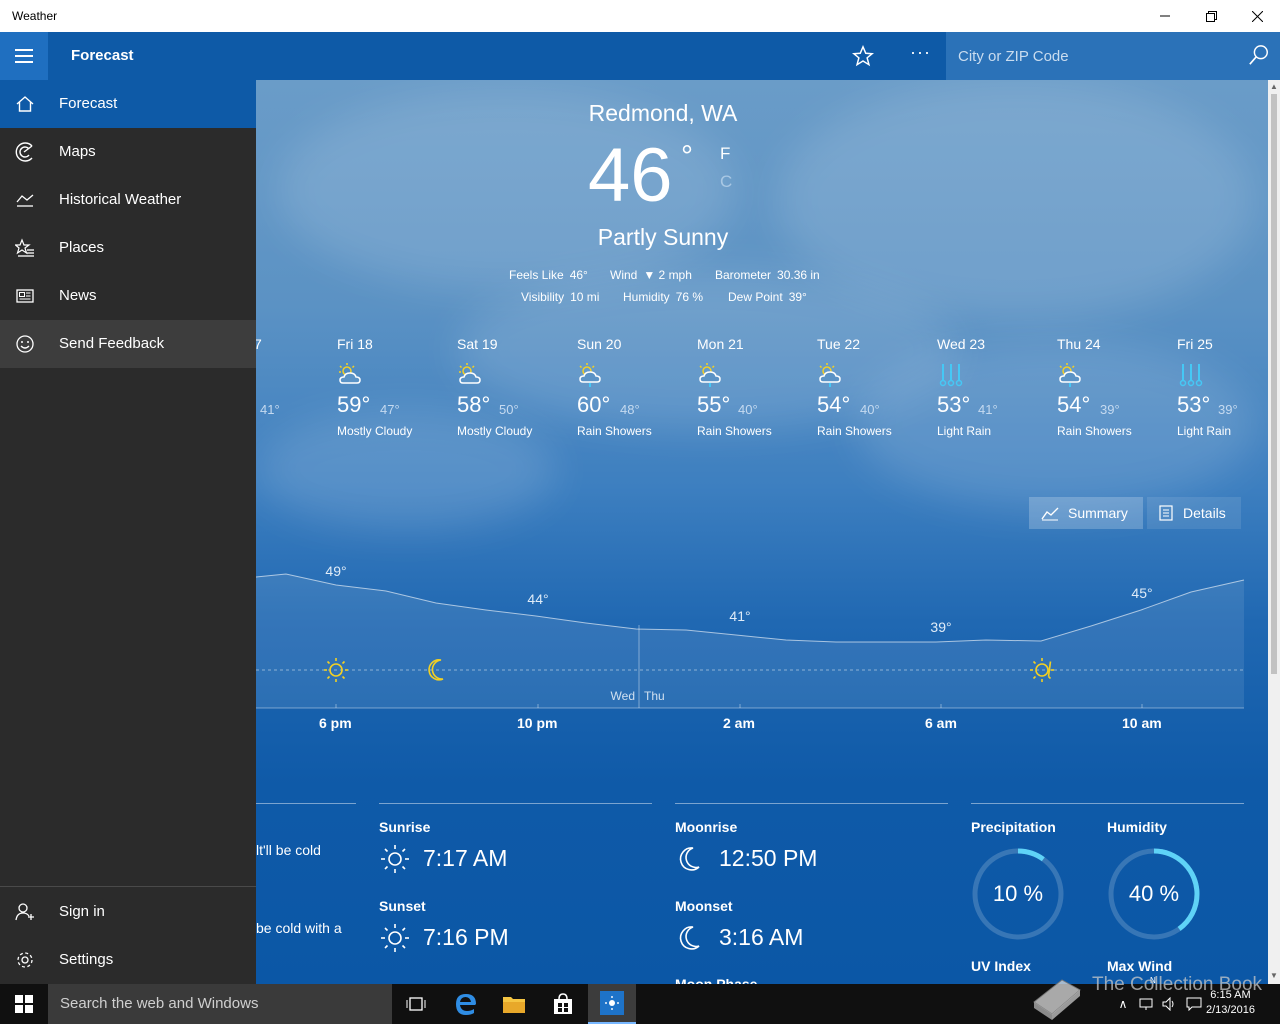  What do you see at coordinates (1274, 975) in the screenshot?
I see `scroll-down-arrow-icon: ▼` at bounding box center [1274, 975].